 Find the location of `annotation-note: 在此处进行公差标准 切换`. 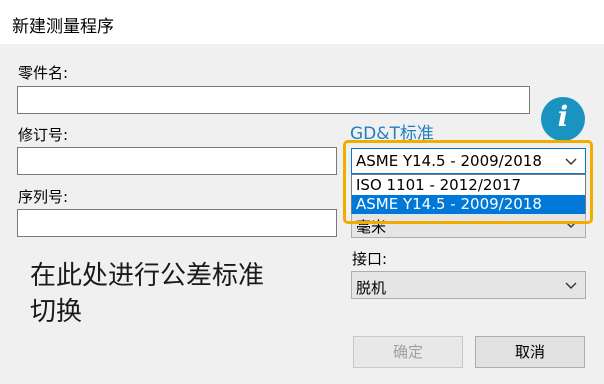

annotation-note: 在此处进行公差标准 切换 is located at coordinates (170, 294).